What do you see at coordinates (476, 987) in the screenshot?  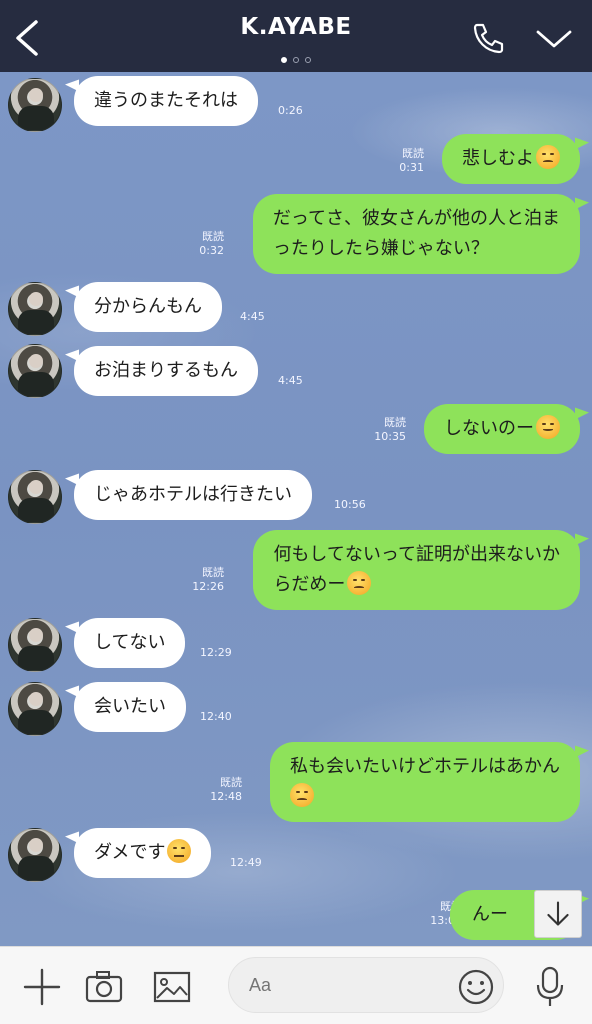 I see `smile-icon` at bounding box center [476, 987].